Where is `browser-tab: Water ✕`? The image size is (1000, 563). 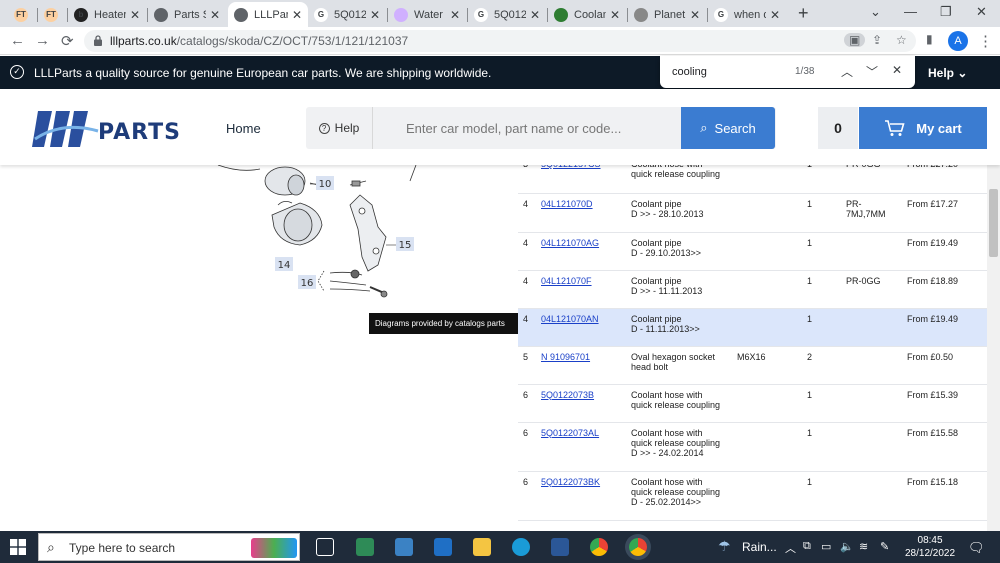
browser-tab: Water ✕ is located at coordinates (427, 14).